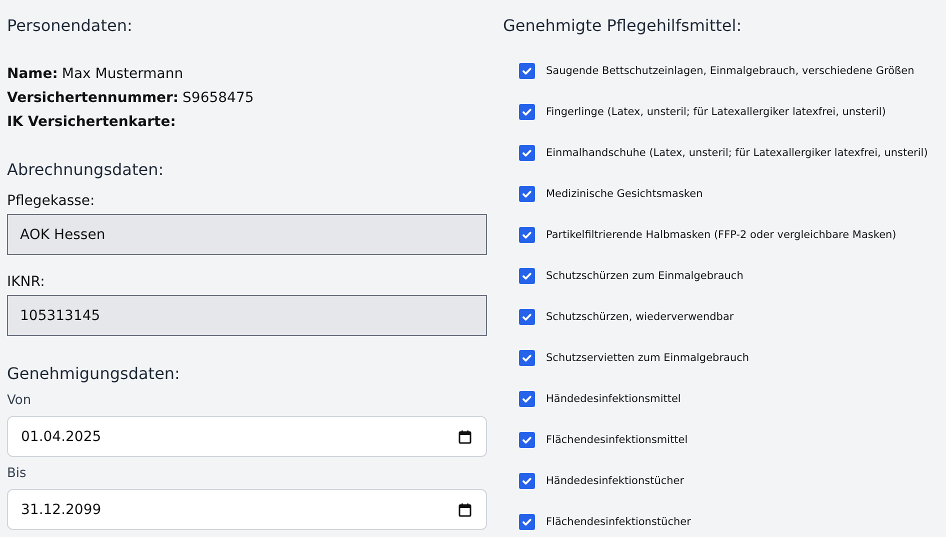 Image resolution: width=946 pixels, height=537 pixels. Describe the element at coordinates (51, 201) in the screenshot. I see `field-label: Pflegekasse:` at that location.